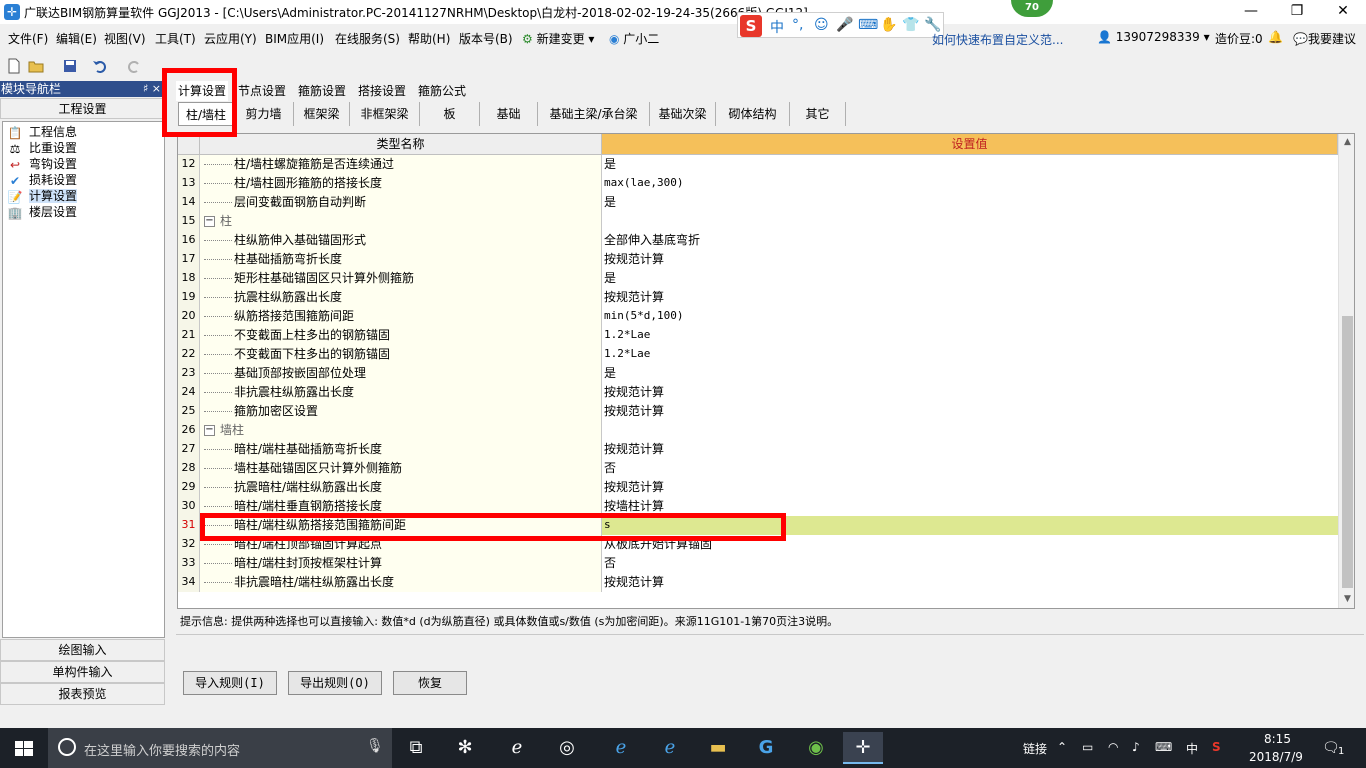 This screenshot has width=1366, height=768. Describe the element at coordinates (385, 114) in the screenshot. I see `subtab-nonframe-beam: 非框架梁` at that location.